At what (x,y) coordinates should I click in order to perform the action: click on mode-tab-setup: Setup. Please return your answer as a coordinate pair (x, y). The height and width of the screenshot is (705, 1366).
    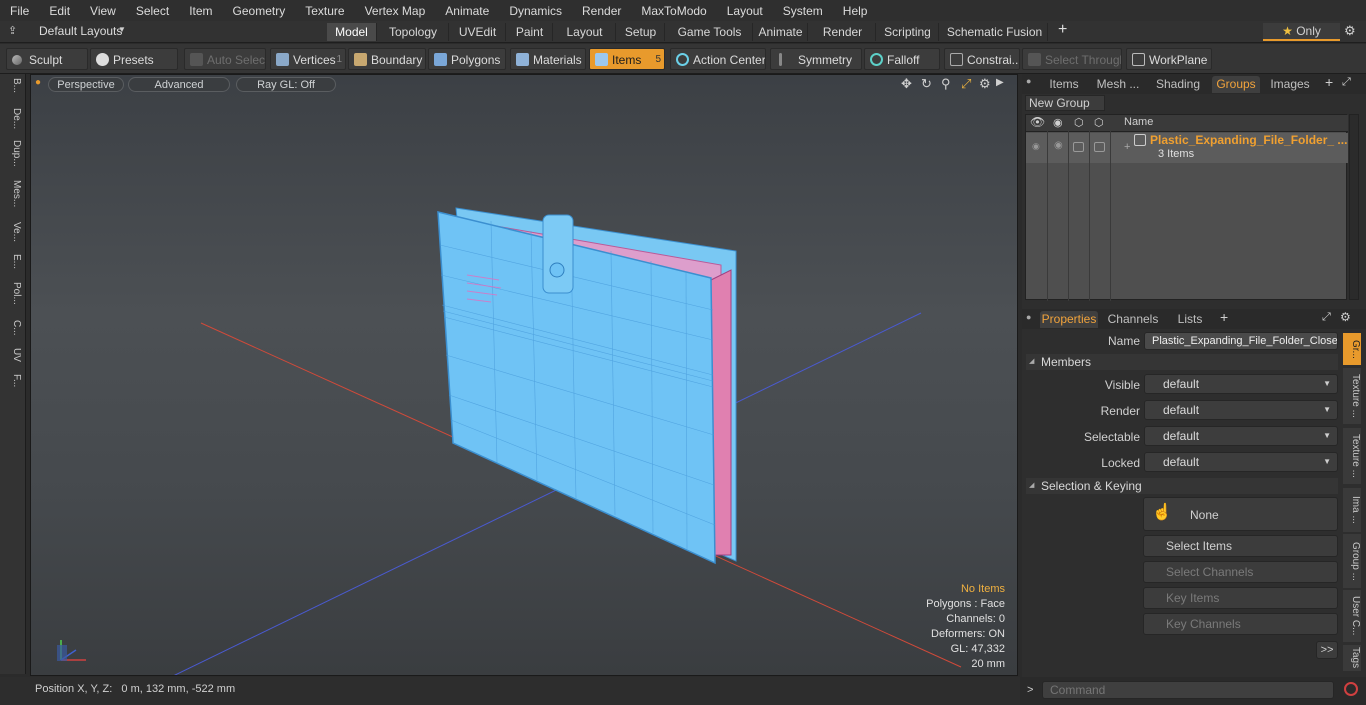
    Looking at the image, I should click on (641, 32).